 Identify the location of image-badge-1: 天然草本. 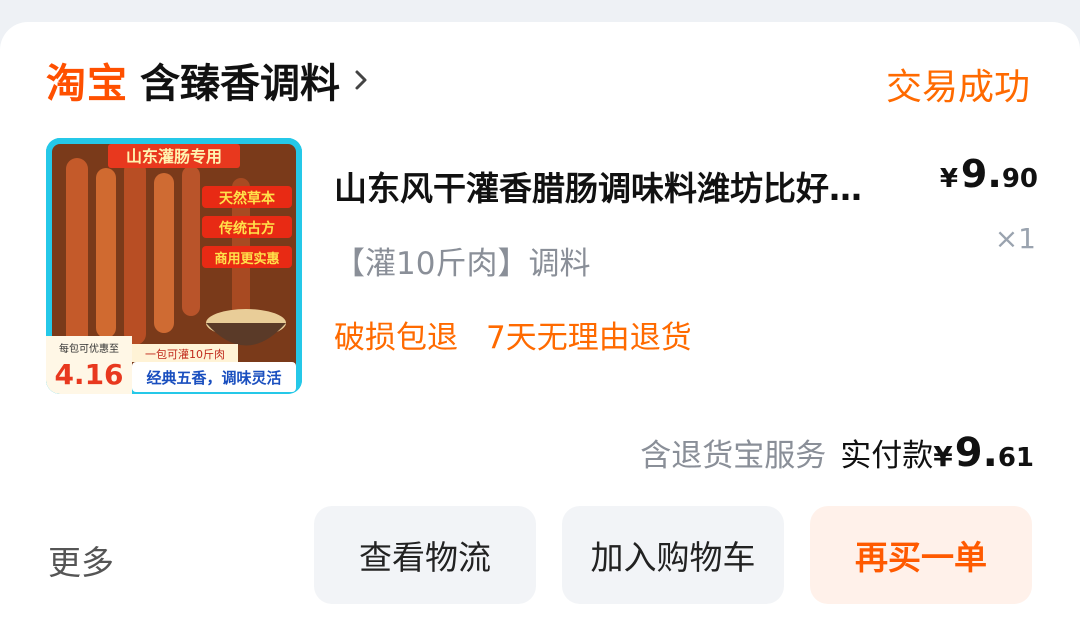
(247, 198).